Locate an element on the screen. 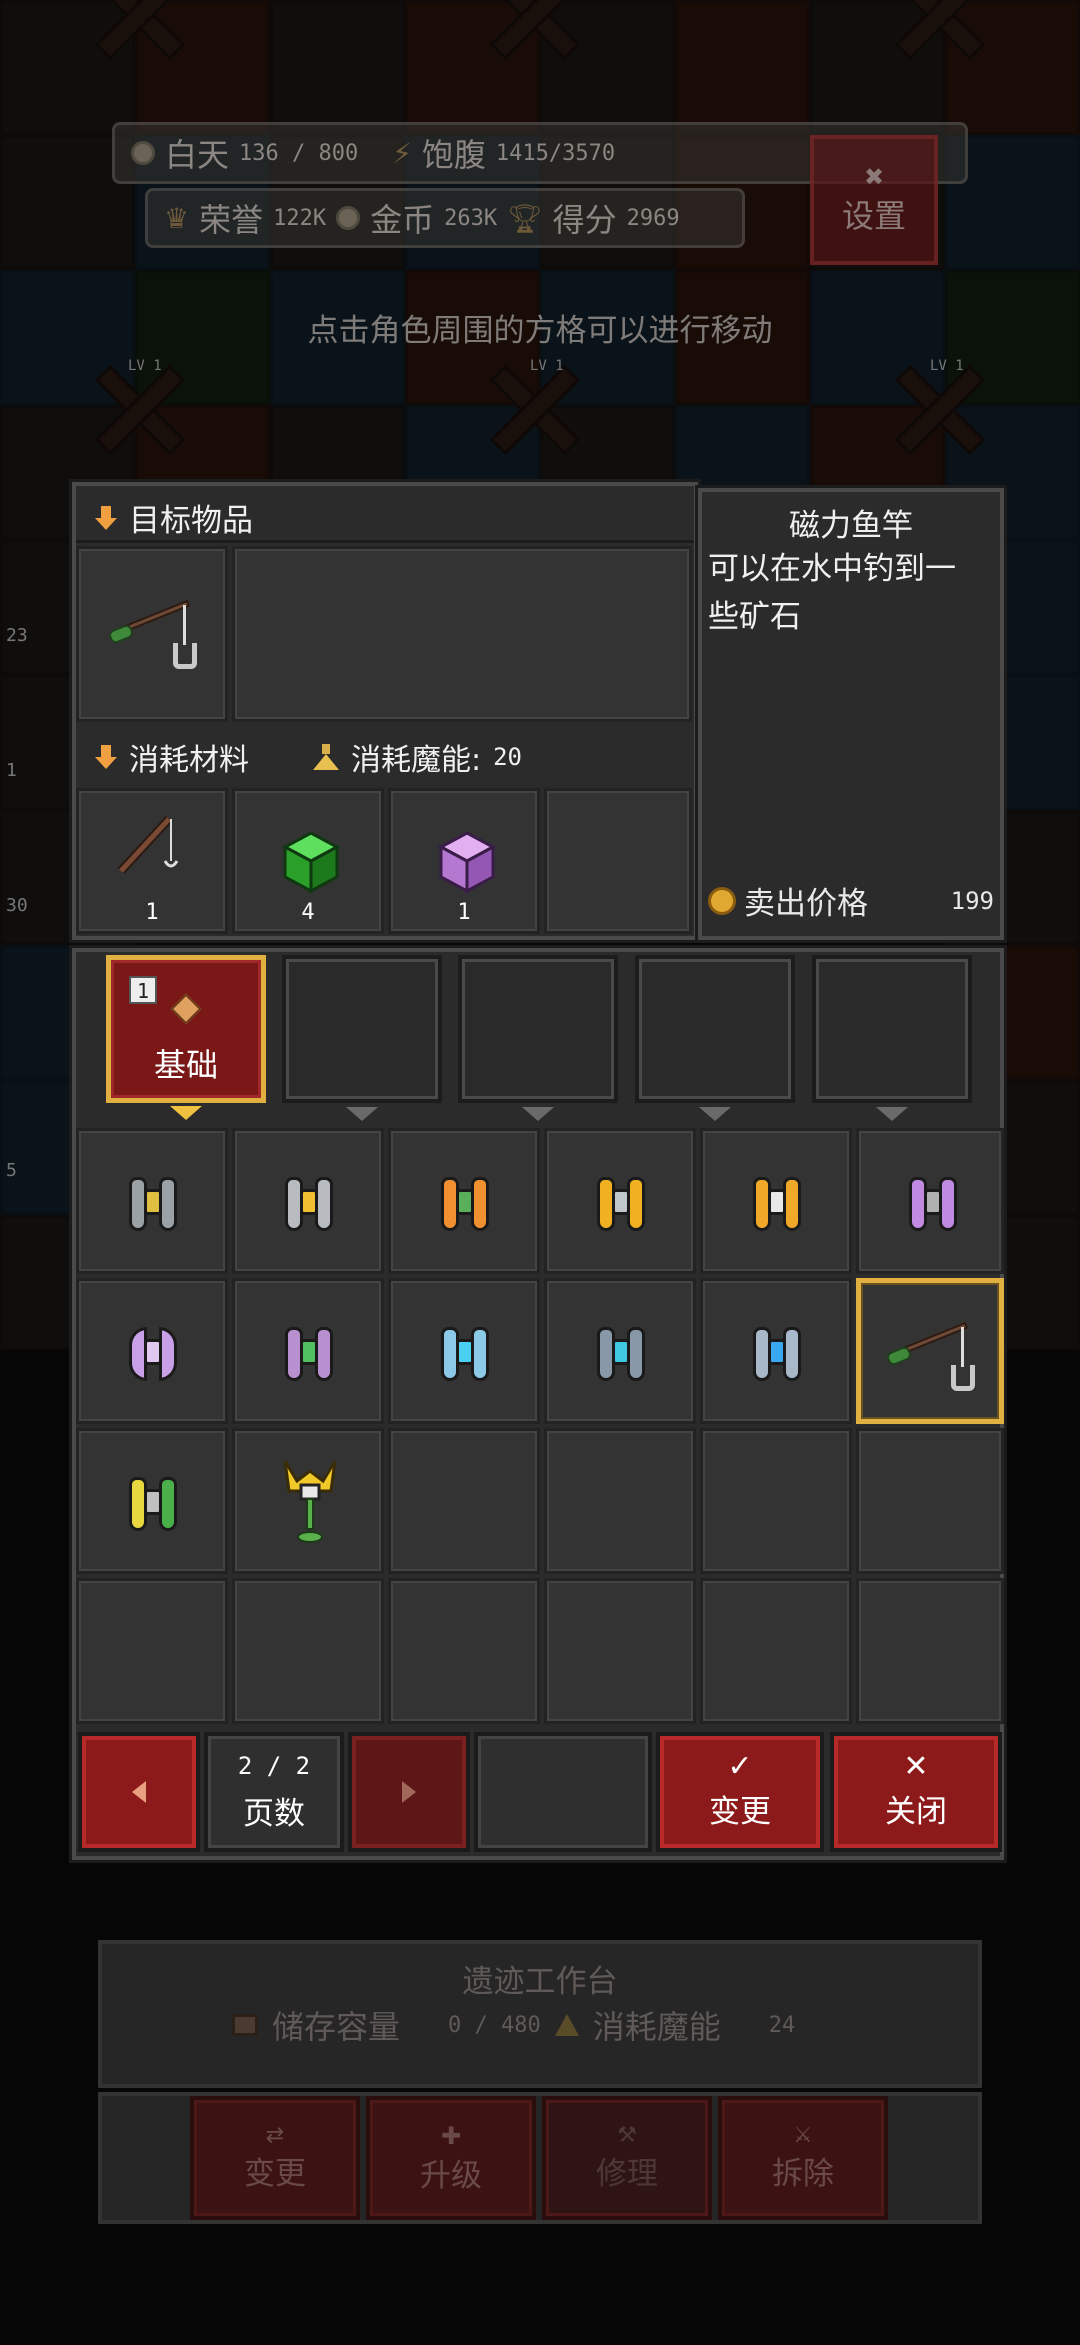  ring-purple-icon is located at coordinates (153, 1354).